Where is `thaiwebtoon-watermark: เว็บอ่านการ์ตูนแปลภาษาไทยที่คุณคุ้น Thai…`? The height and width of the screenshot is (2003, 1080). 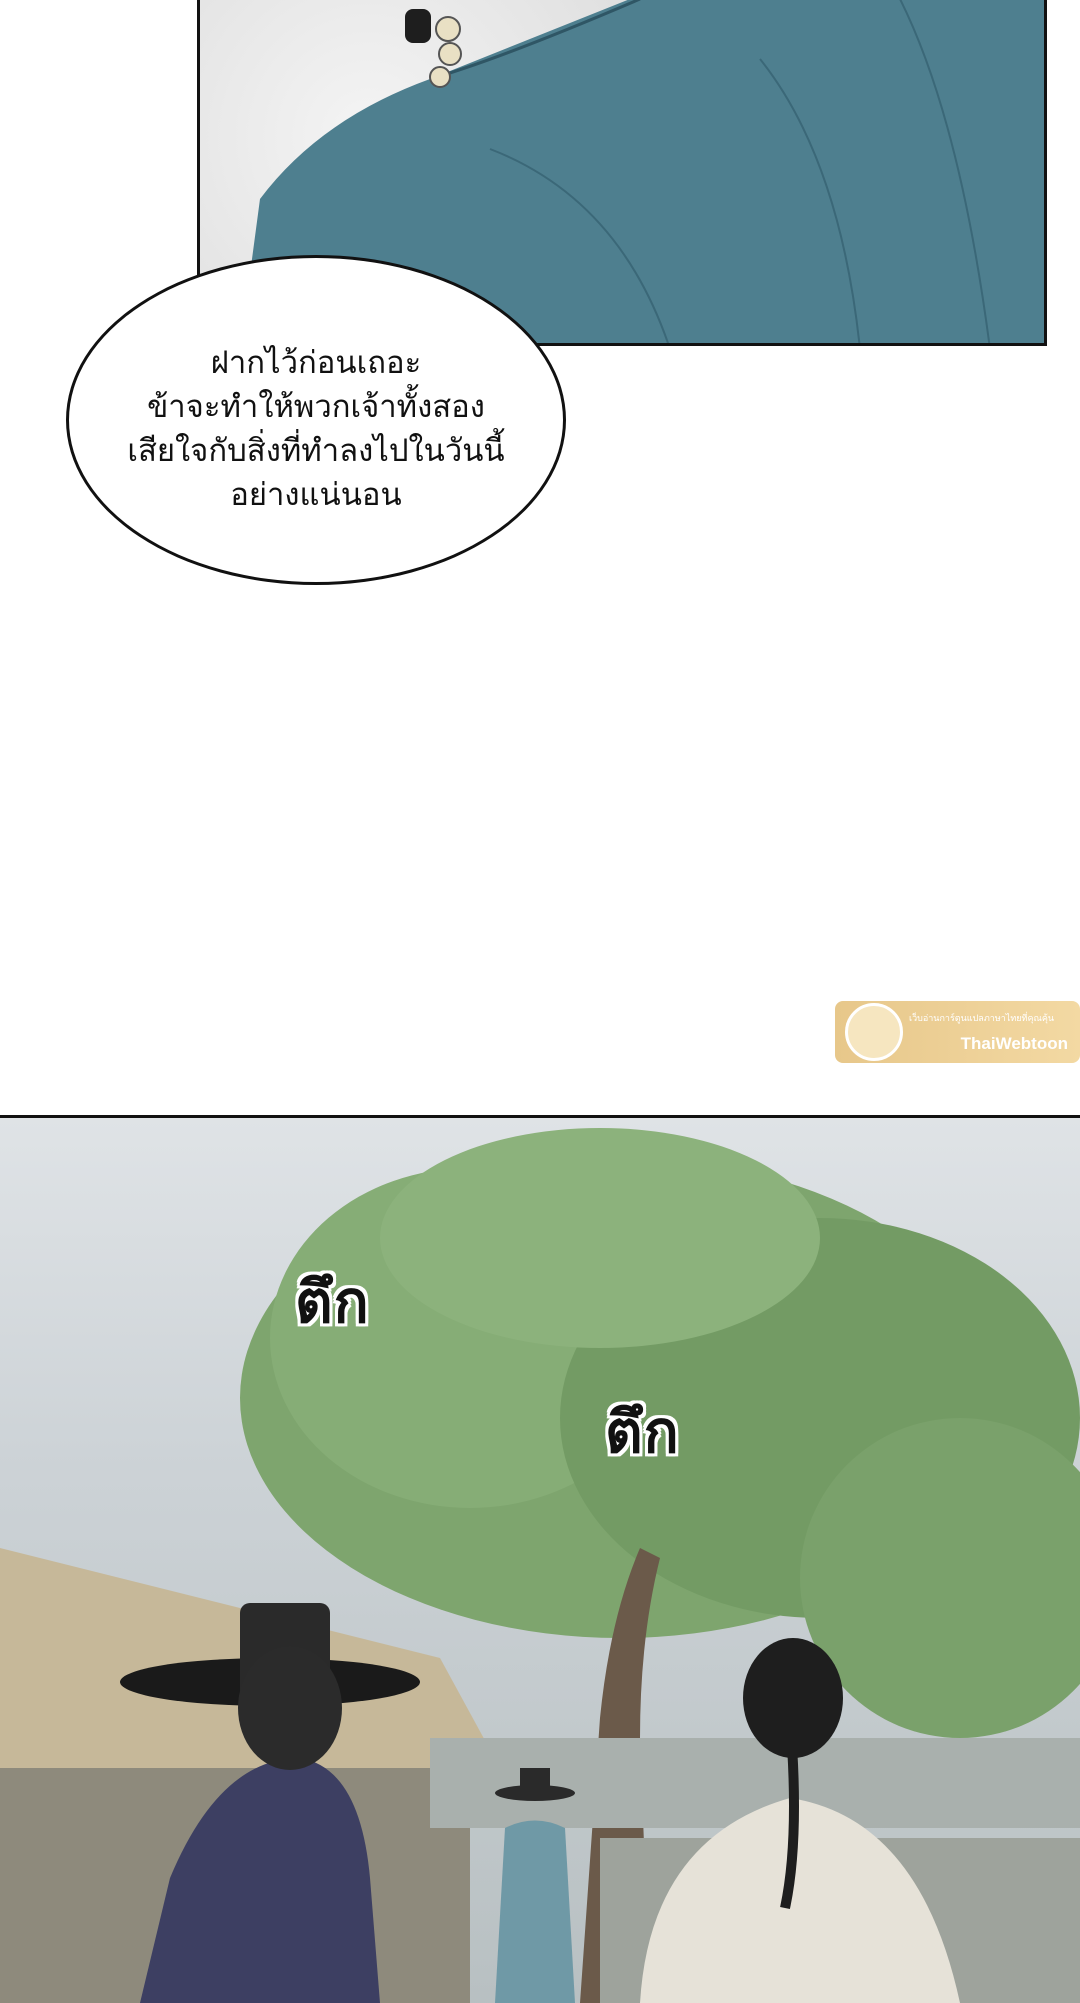
thaiwebtoon-watermark: เว็บอ่านการ์ตูนแปลภาษาไทยที่คุณคุ้น Thai… is located at coordinates (957, 1032).